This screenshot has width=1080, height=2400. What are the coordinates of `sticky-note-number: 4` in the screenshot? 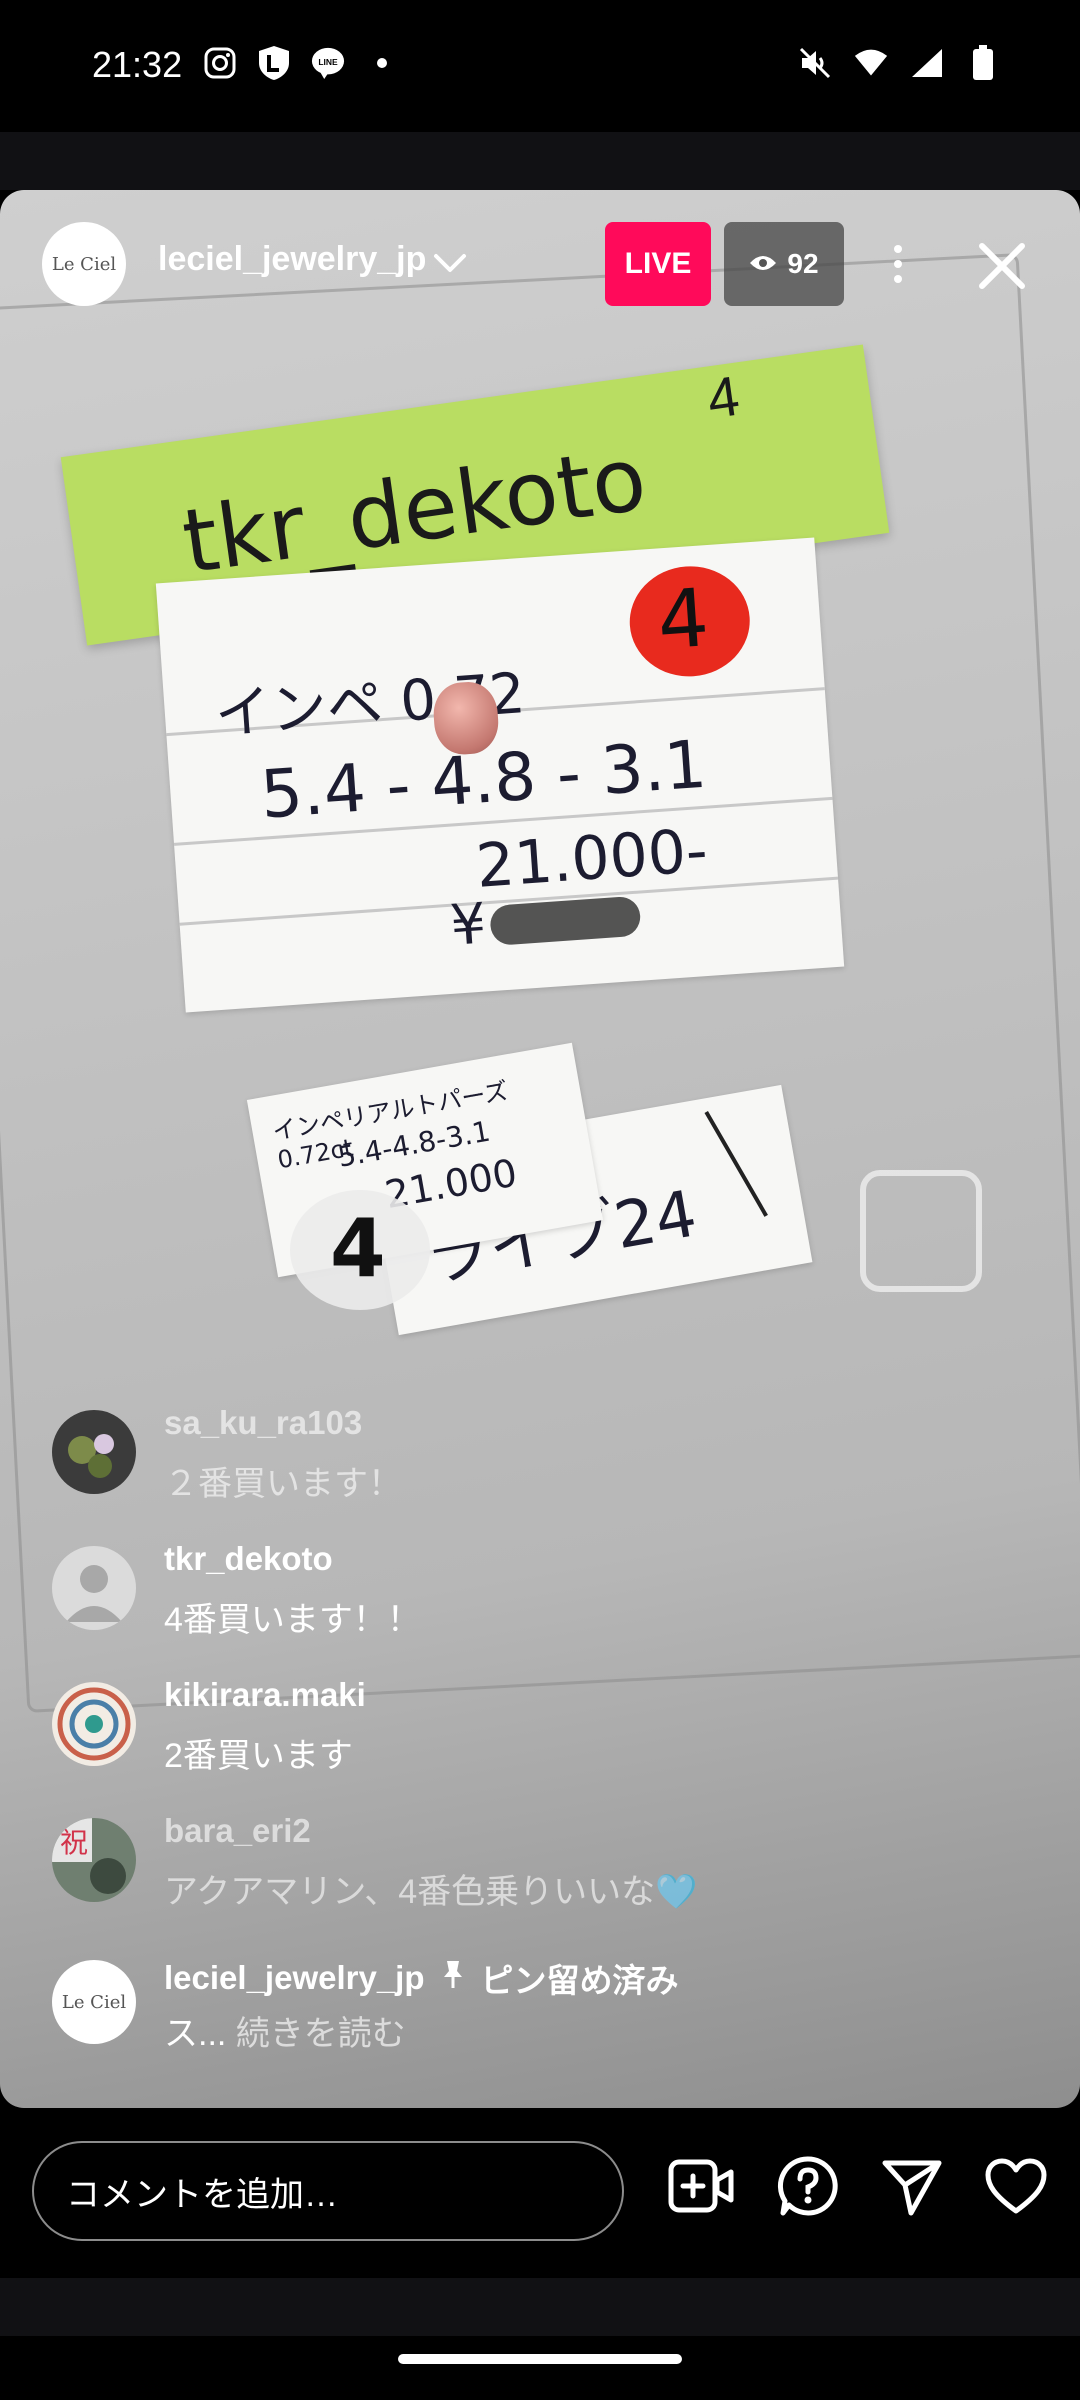 It's located at (723, 397).